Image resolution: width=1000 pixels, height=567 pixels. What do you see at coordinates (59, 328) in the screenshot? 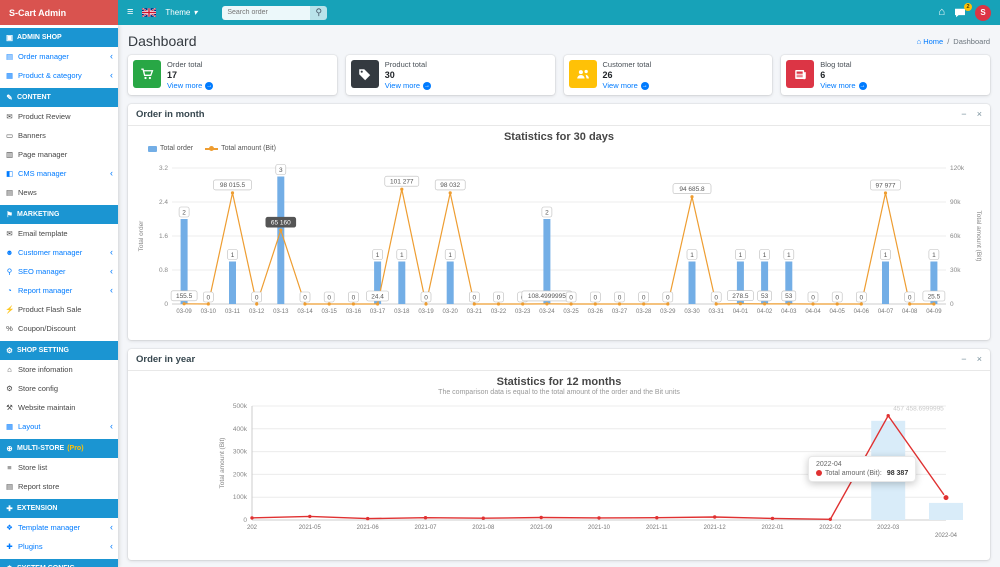
I see `sidebar-item-coupon-discount: % Coupon/Discount` at bounding box center [59, 328].